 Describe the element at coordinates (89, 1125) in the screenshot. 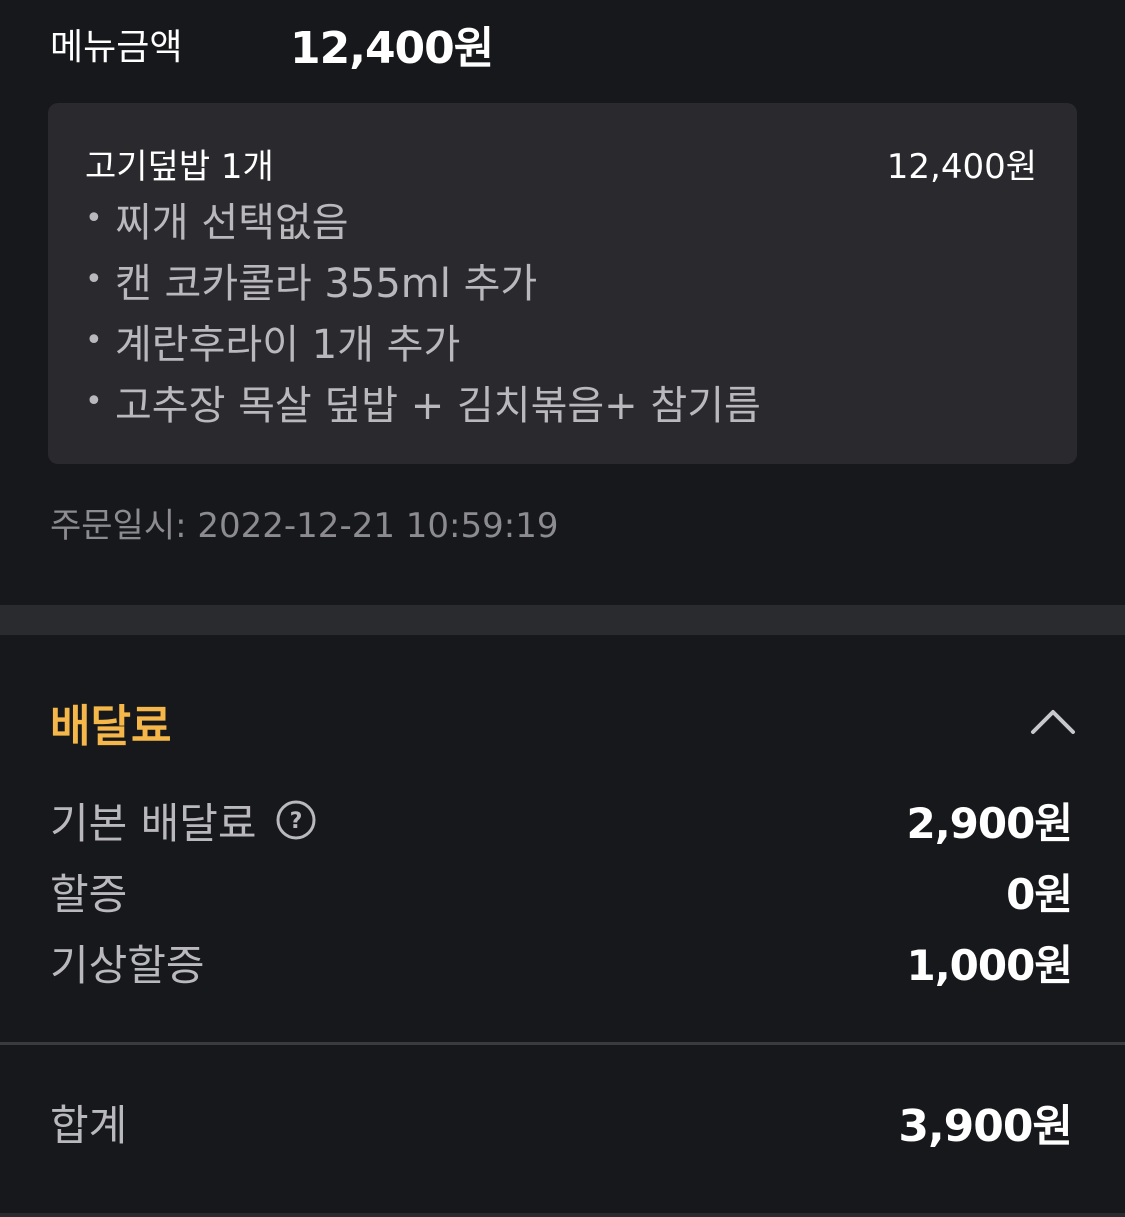

I see `total-label: 합계` at that location.